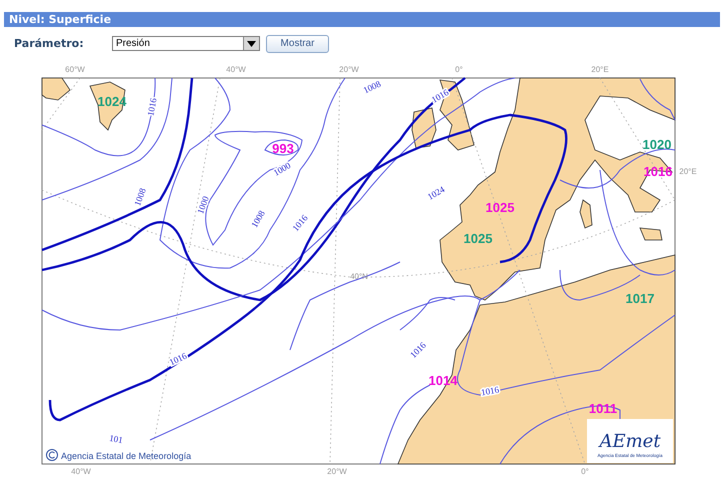 This screenshot has width=722, height=482. Describe the element at coordinates (126, 456) in the screenshot. I see `copyright-text: Agencia Estatal de Meteorología` at that location.